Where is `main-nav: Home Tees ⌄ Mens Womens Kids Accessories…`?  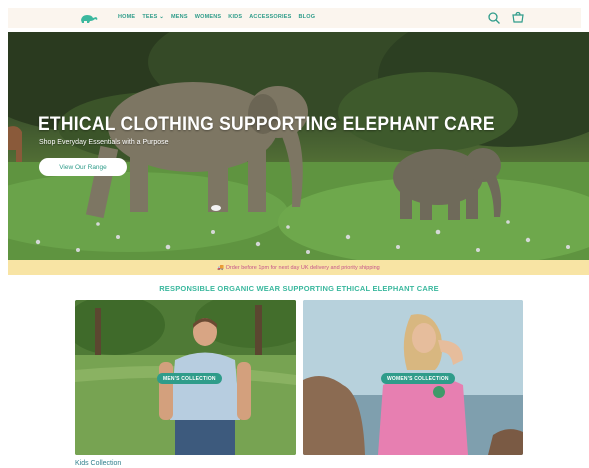
main-nav: Home Tees ⌄ Mens Womens Kids Accessories… is located at coordinates (216, 17).